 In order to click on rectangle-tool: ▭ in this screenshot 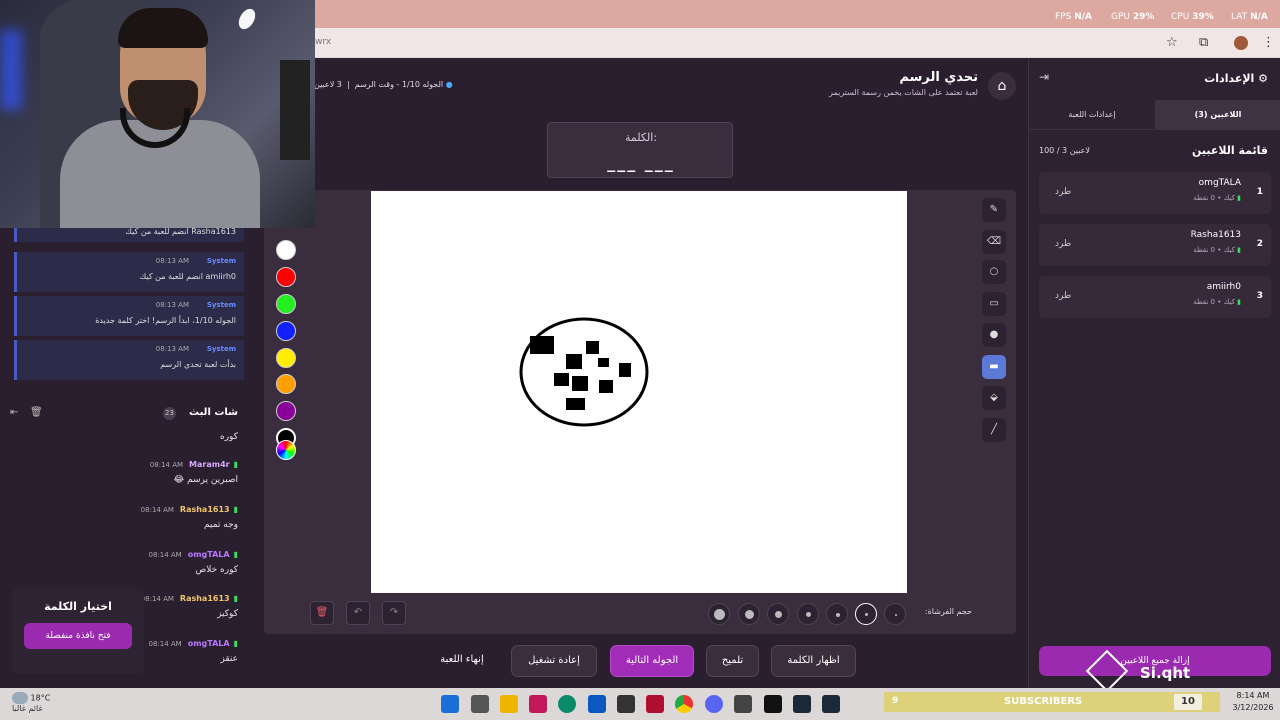, I will do `click(994, 304)`.